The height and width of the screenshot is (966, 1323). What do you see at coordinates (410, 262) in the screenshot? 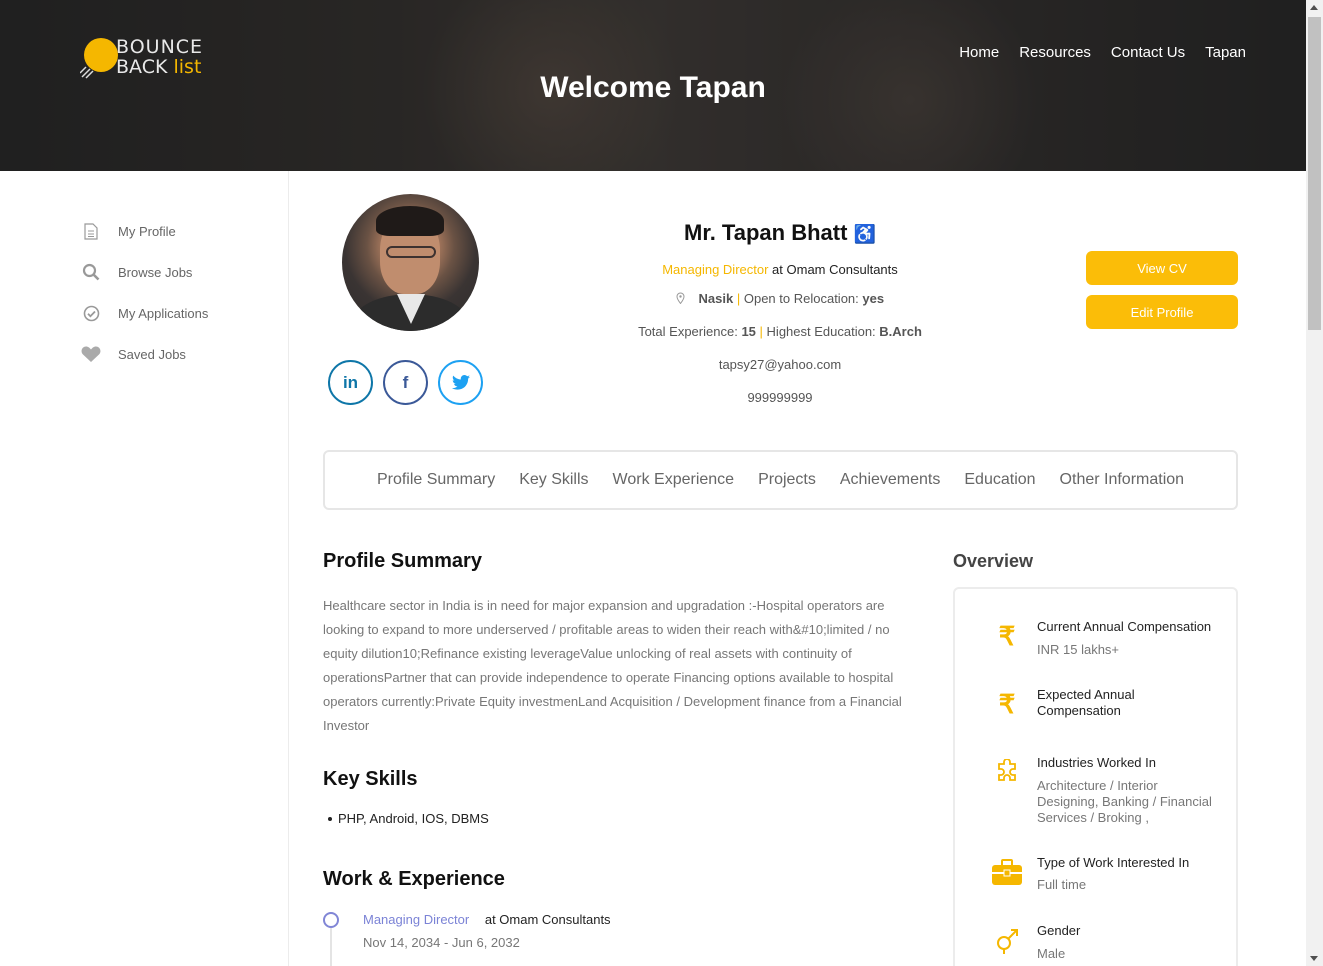
I see `profile-avatar` at bounding box center [410, 262].